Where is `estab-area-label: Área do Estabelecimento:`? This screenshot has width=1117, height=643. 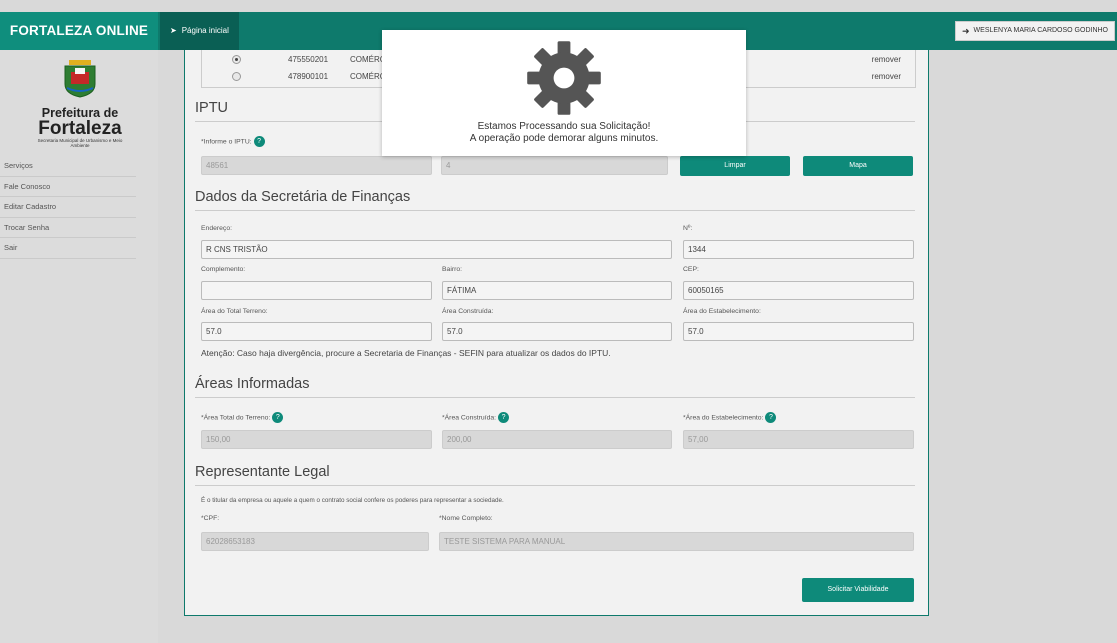 estab-area-label: Área do Estabelecimento: is located at coordinates (722, 311).